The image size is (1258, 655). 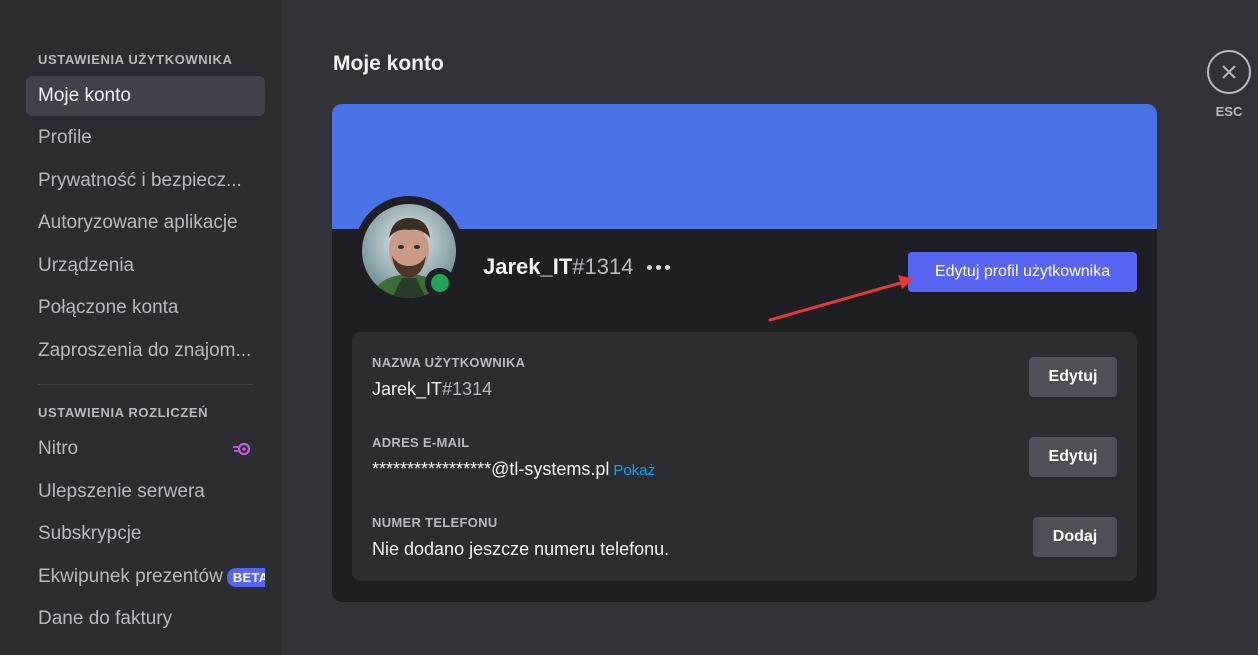 I want to click on sidebar-item-label: Urządzenia, so click(x=86, y=265).